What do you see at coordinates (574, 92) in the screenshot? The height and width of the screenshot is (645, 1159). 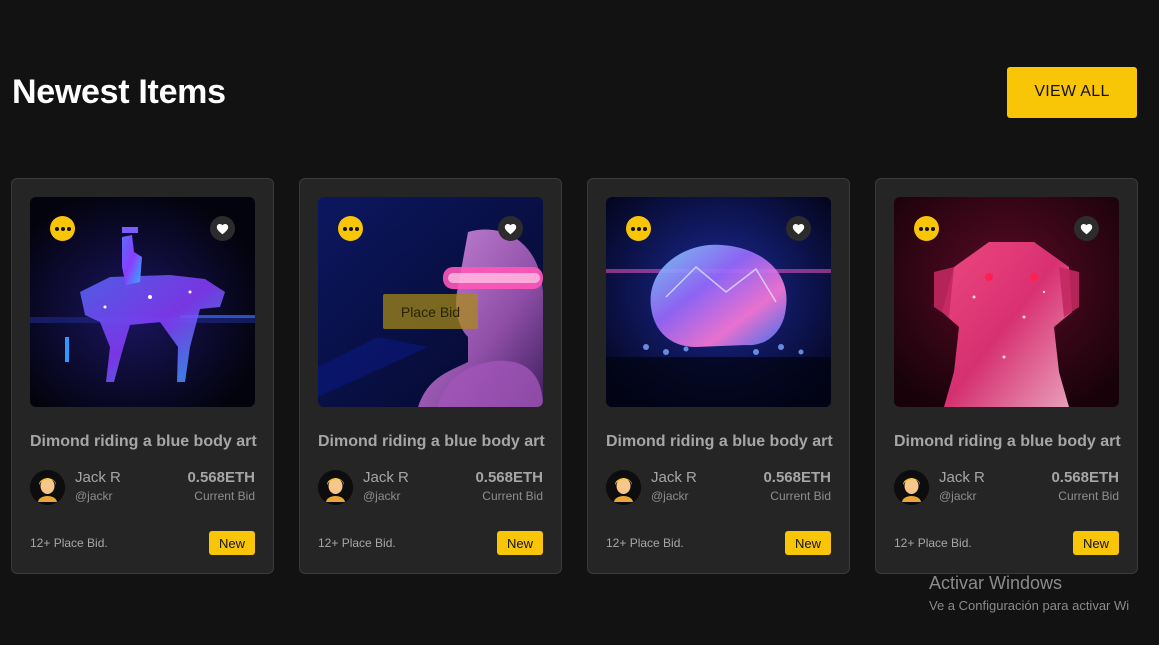 I see `section-header: Newest Items VIEW ALL` at bounding box center [574, 92].